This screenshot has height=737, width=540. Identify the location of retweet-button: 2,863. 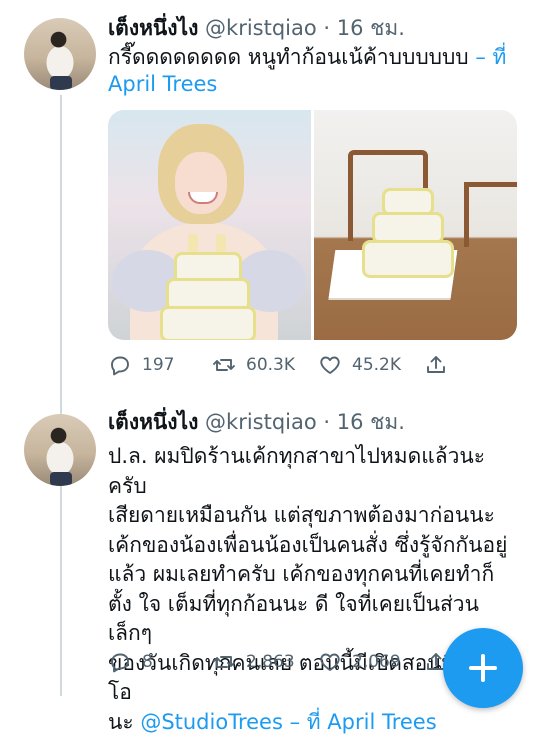
(253, 662).